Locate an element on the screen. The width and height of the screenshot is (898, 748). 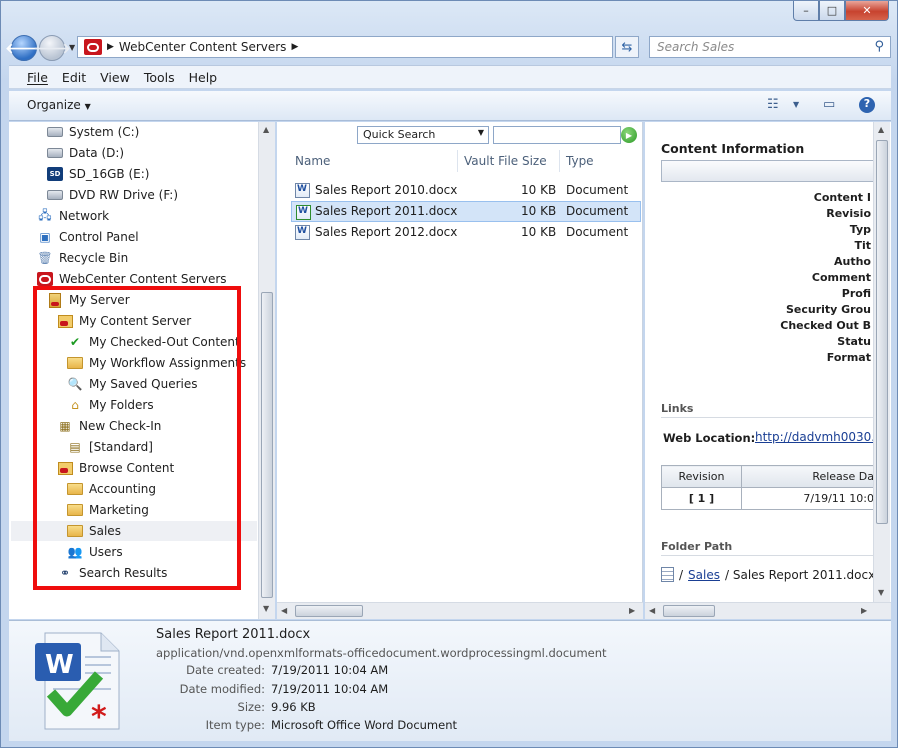
menu-tools: Tools is located at coordinates (159, 79).